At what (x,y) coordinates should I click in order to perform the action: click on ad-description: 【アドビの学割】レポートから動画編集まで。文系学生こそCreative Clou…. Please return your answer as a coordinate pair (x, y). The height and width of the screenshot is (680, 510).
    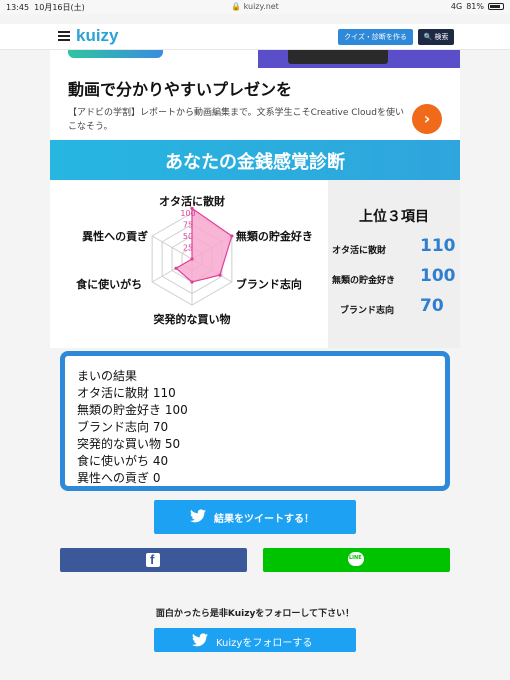
    Looking at the image, I should click on (236, 120).